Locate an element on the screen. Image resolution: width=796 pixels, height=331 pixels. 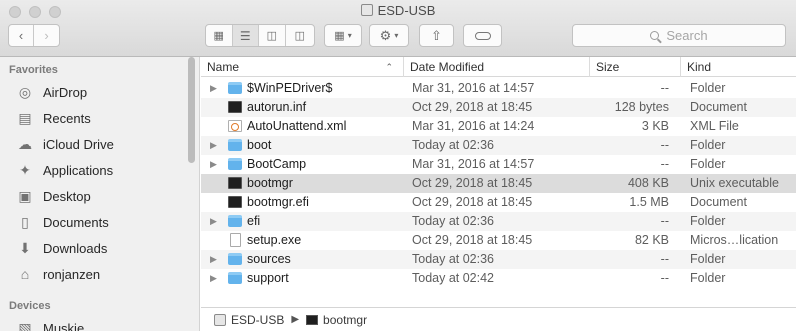
chevron-left-icon: ‹ is located at coordinates (21, 35).